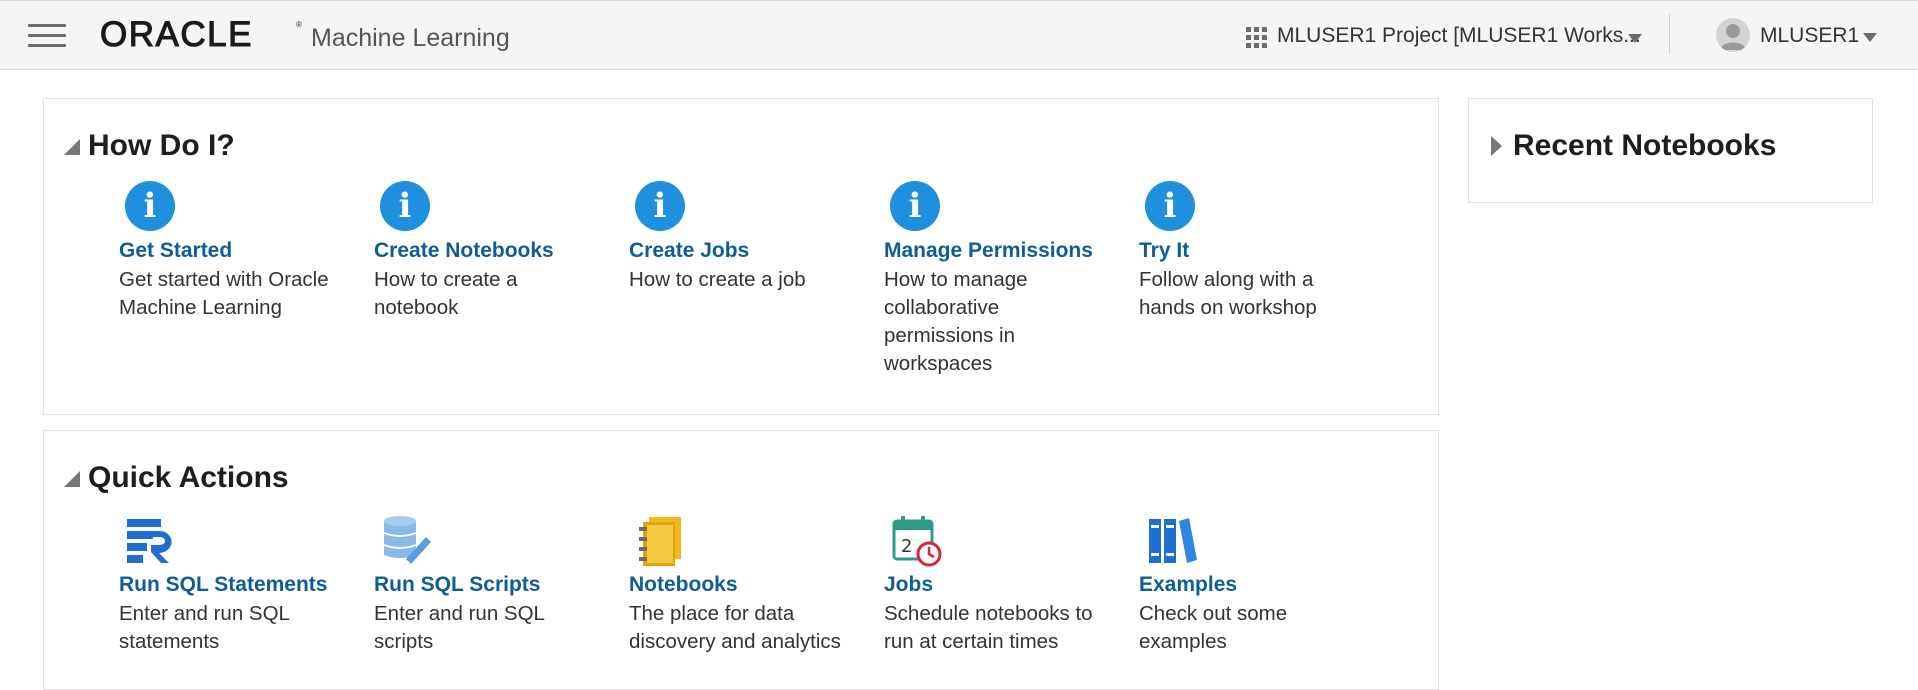 This screenshot has height=690, width=1918. I want to click on card-description: Get started with Oracle Machine Learning, so click(224, 293).